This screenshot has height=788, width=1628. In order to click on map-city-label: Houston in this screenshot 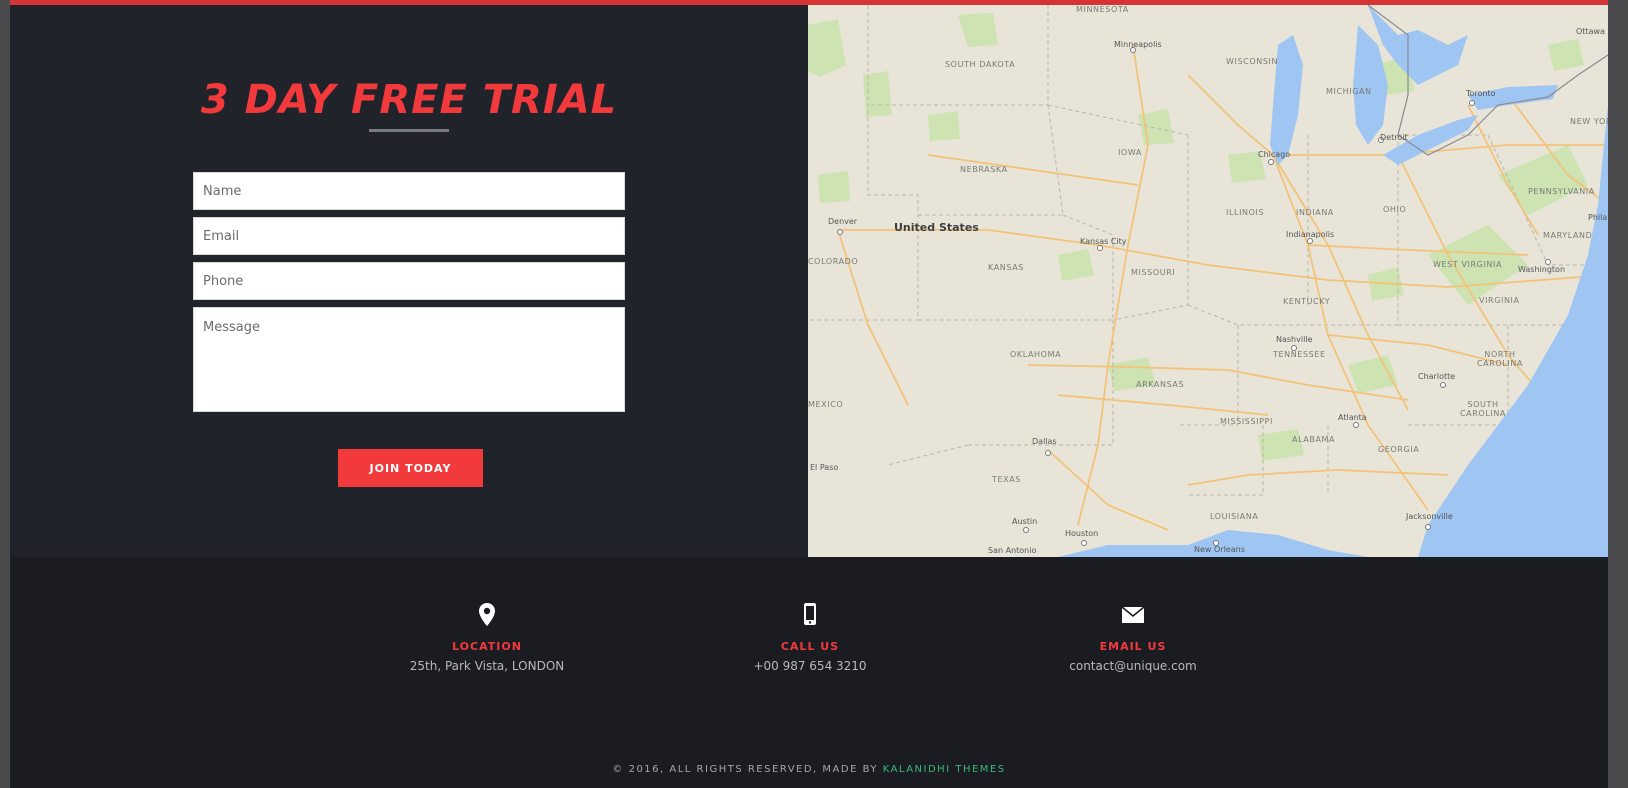, I will do `click(1082, 533)`.